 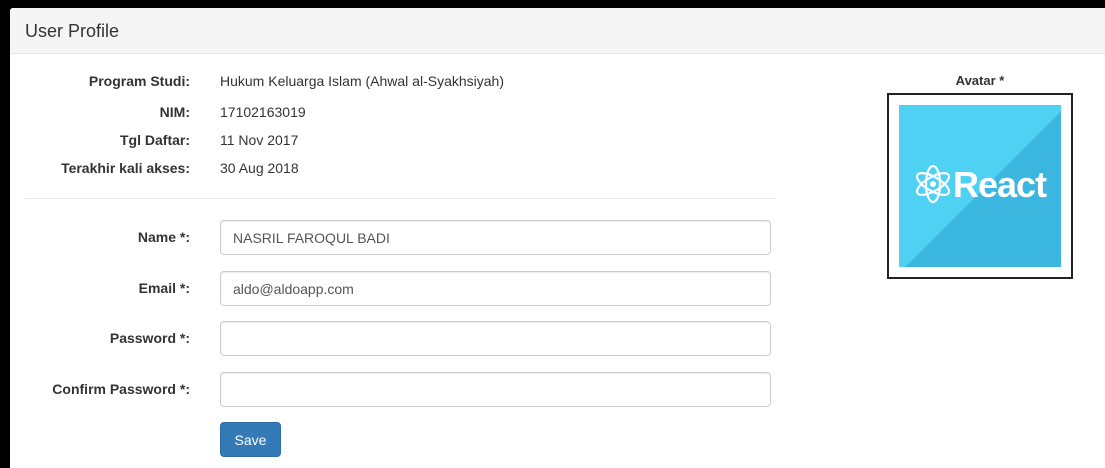 What do you see at coordinates (259, 168) in the screenshot?
I see `info-value: 30 Aug 2018` at bounding box center [259, 168].